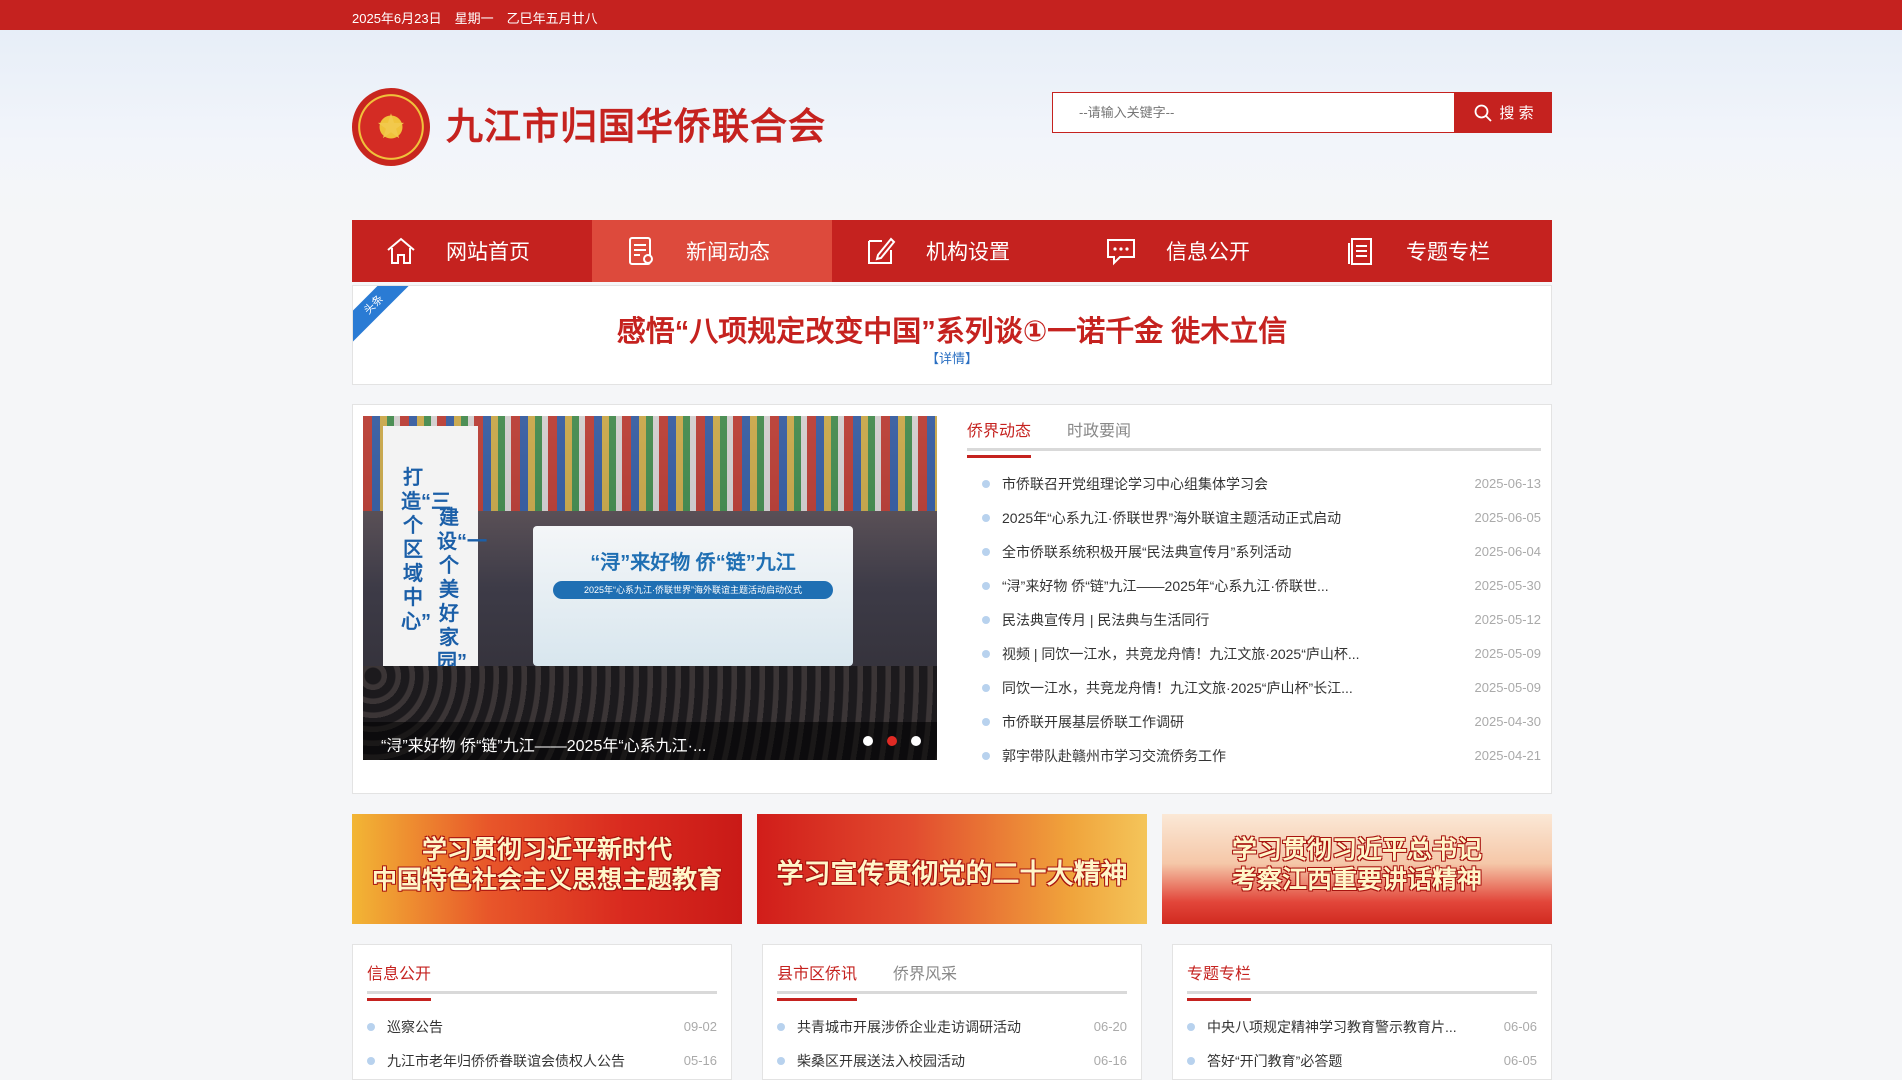 The height and width of the screenshot is (1080, 1902). Describe the element at coordinates (488, 252) in the screenshot. I see `nav-item-label: 网站首页` at that location.